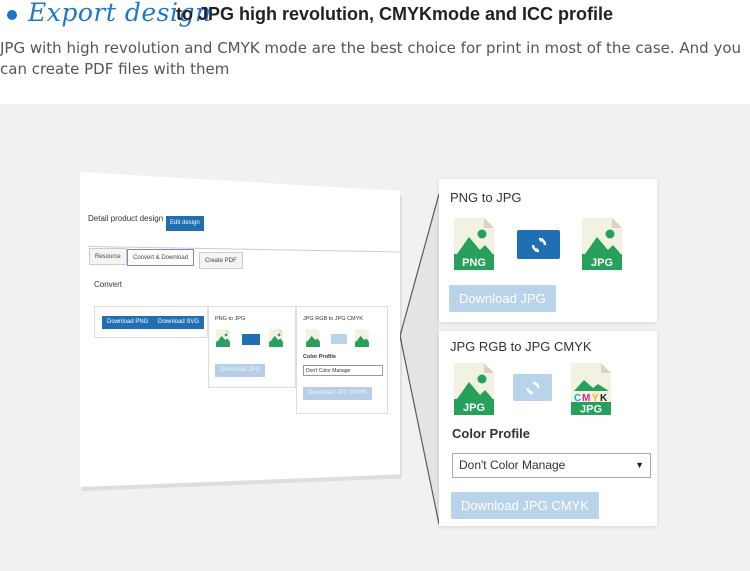  What do you see at coordinates (512, 465) in the screenshot?
I see `color-profile-select-value: Don't Color Manage` at bounding box center [512, 465].